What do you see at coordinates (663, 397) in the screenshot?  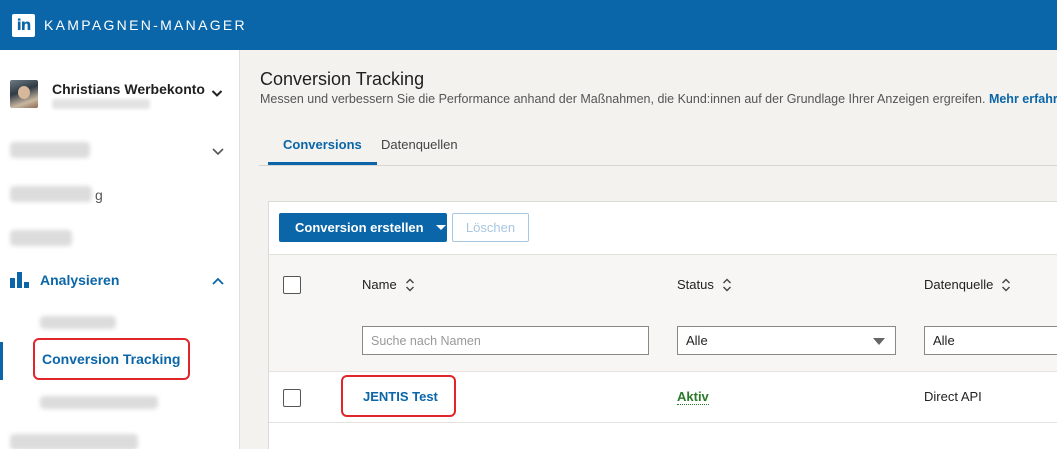 I see `table-row: JENTIS Test Aktiv Direct API` at bounding box center [663, 397].